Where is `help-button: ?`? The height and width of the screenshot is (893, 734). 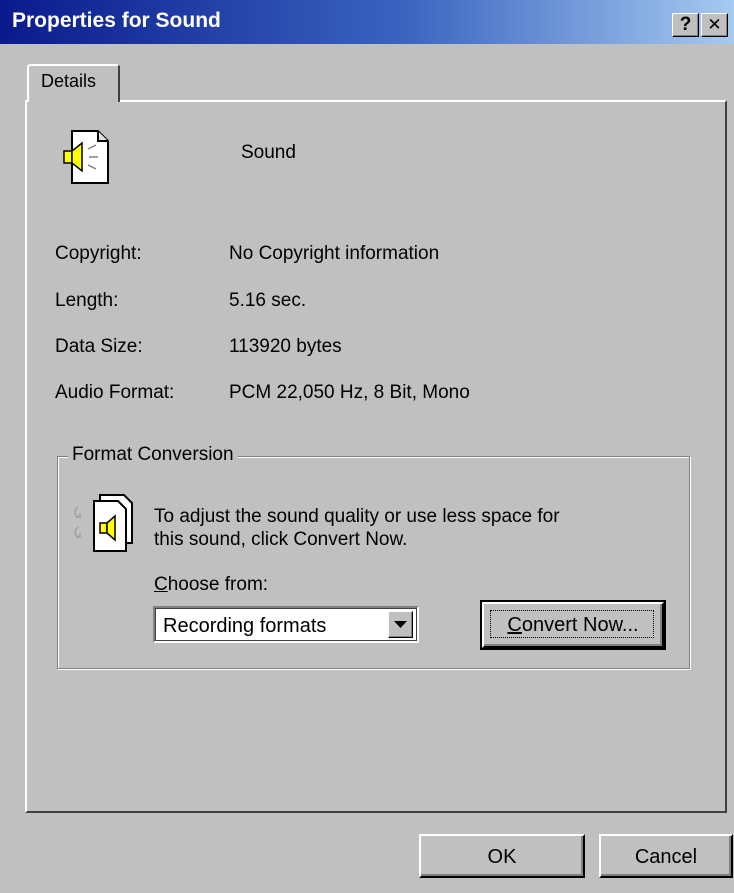
help-button: ? is located at coordinates (685, 25).